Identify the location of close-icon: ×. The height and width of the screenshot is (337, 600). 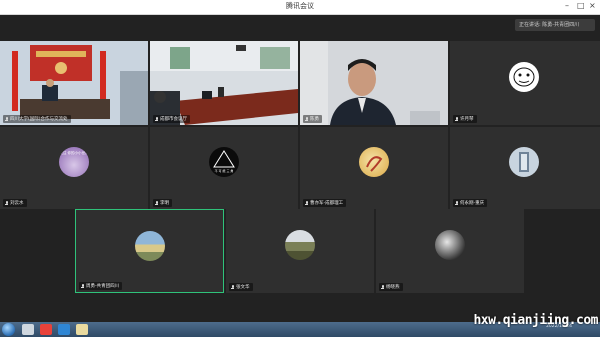
(592, 5).